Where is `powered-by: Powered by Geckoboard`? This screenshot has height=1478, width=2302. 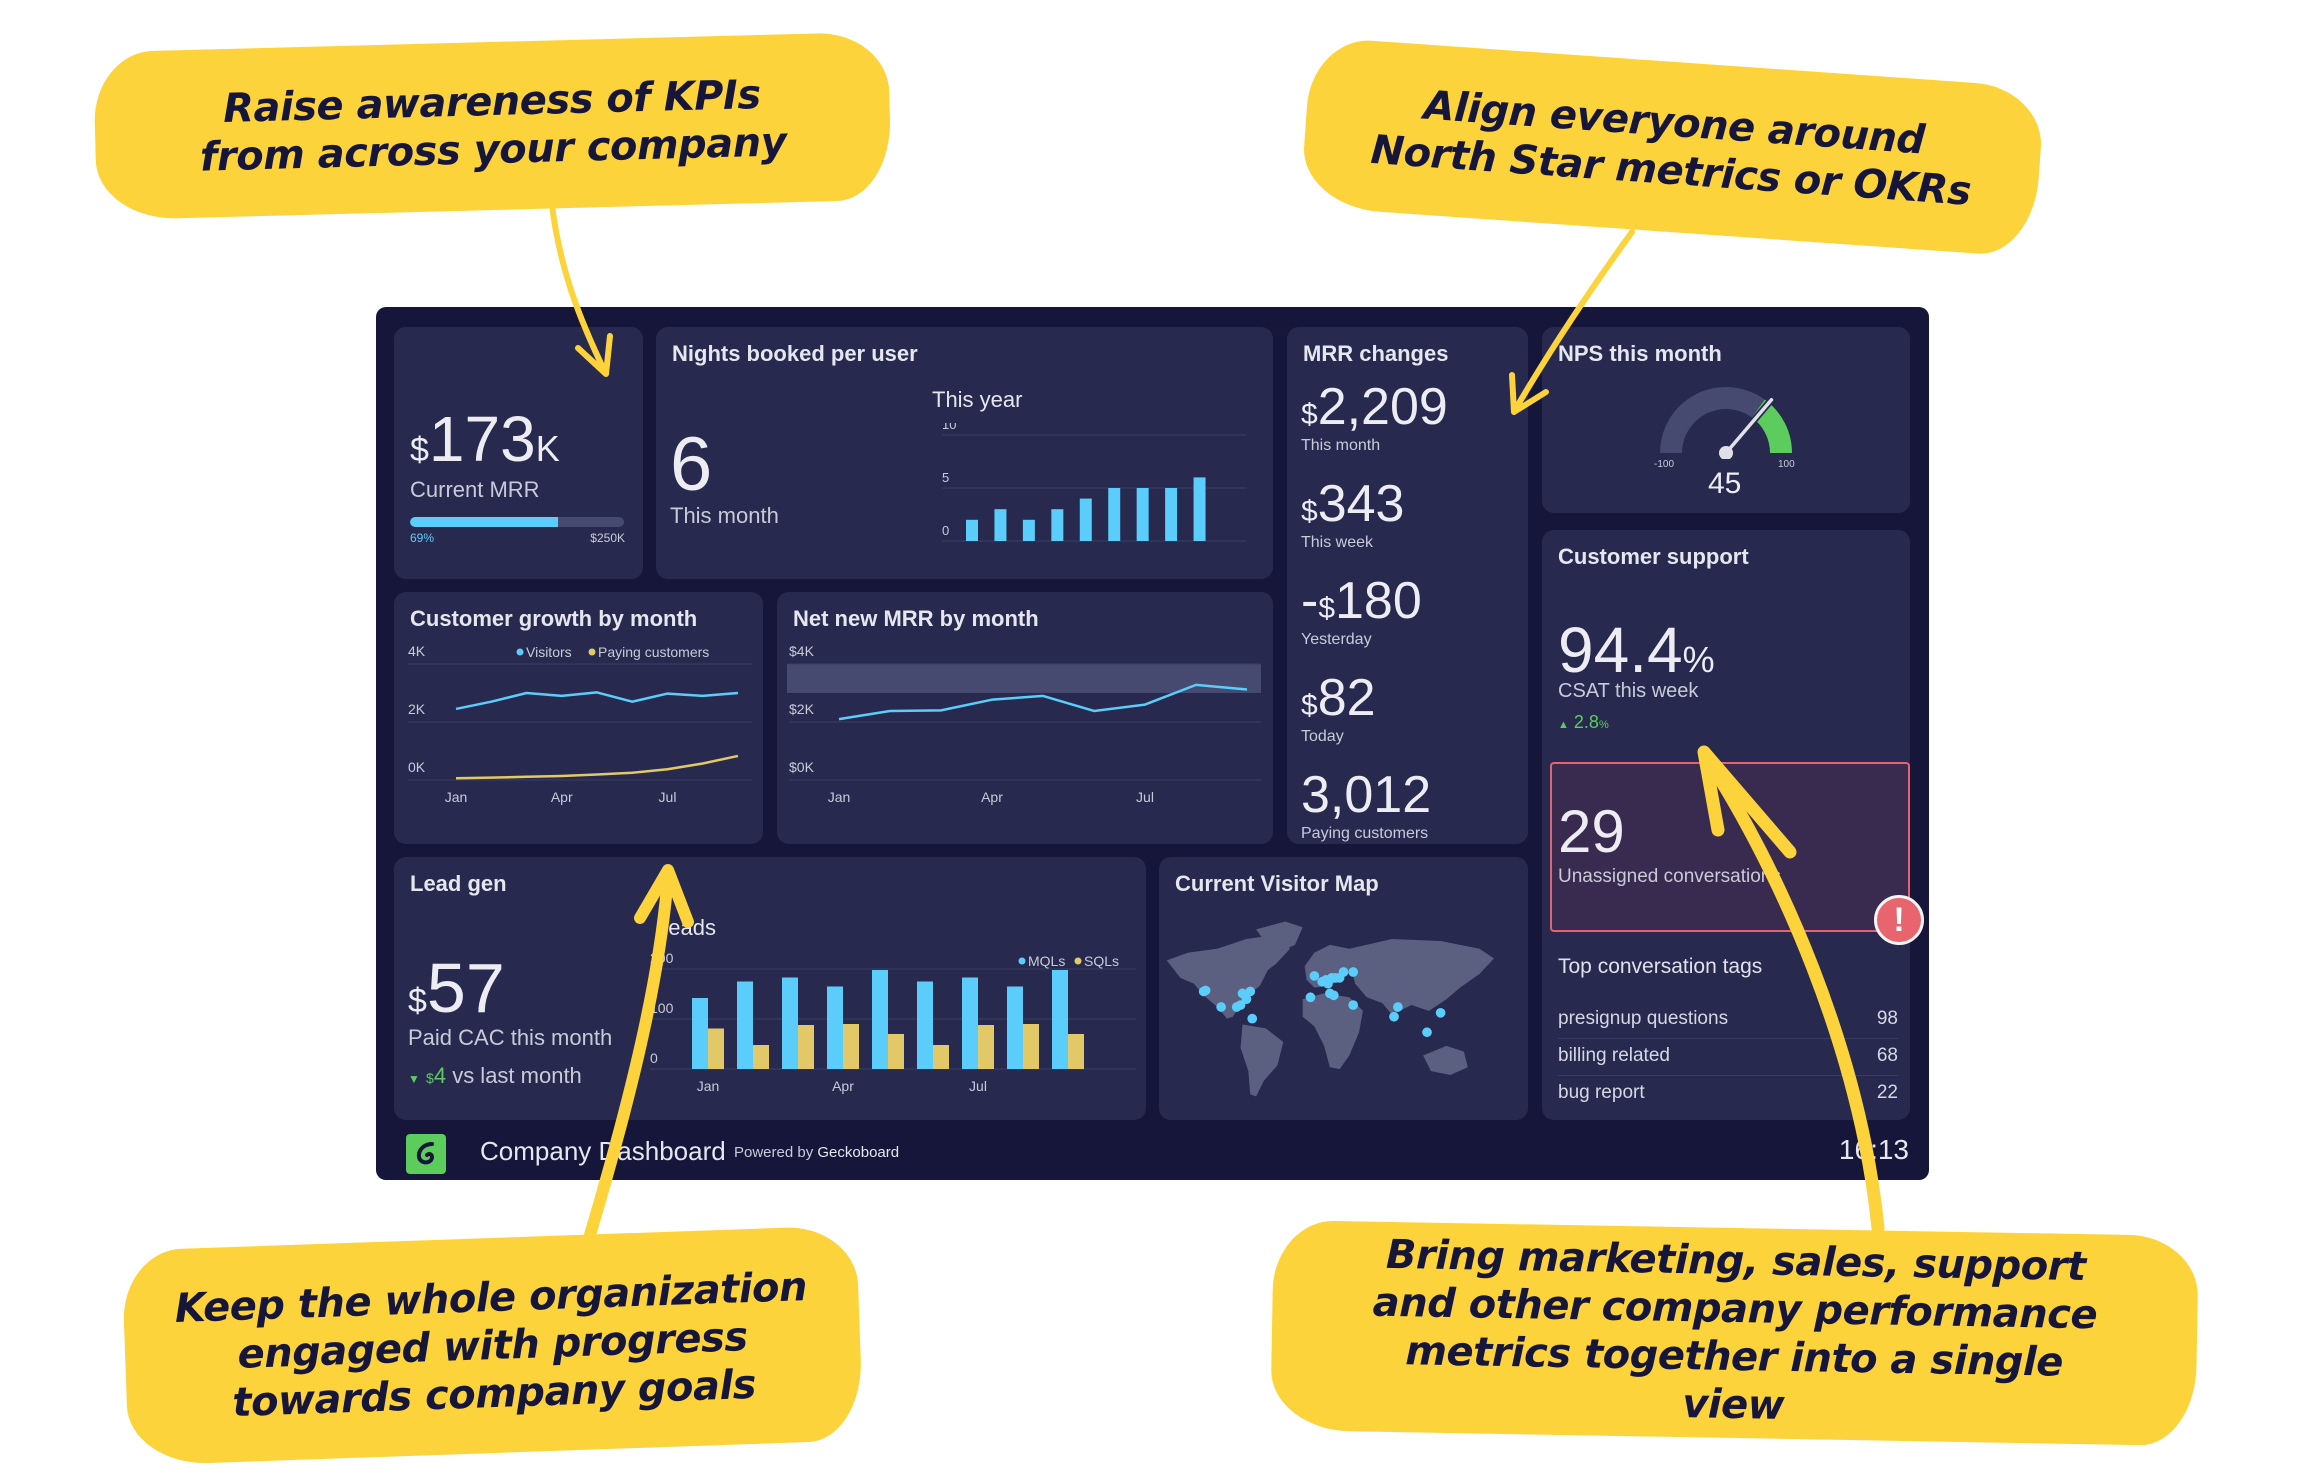
powered-by: Powered by Geckoboard is located at coordinates (816, 1152).